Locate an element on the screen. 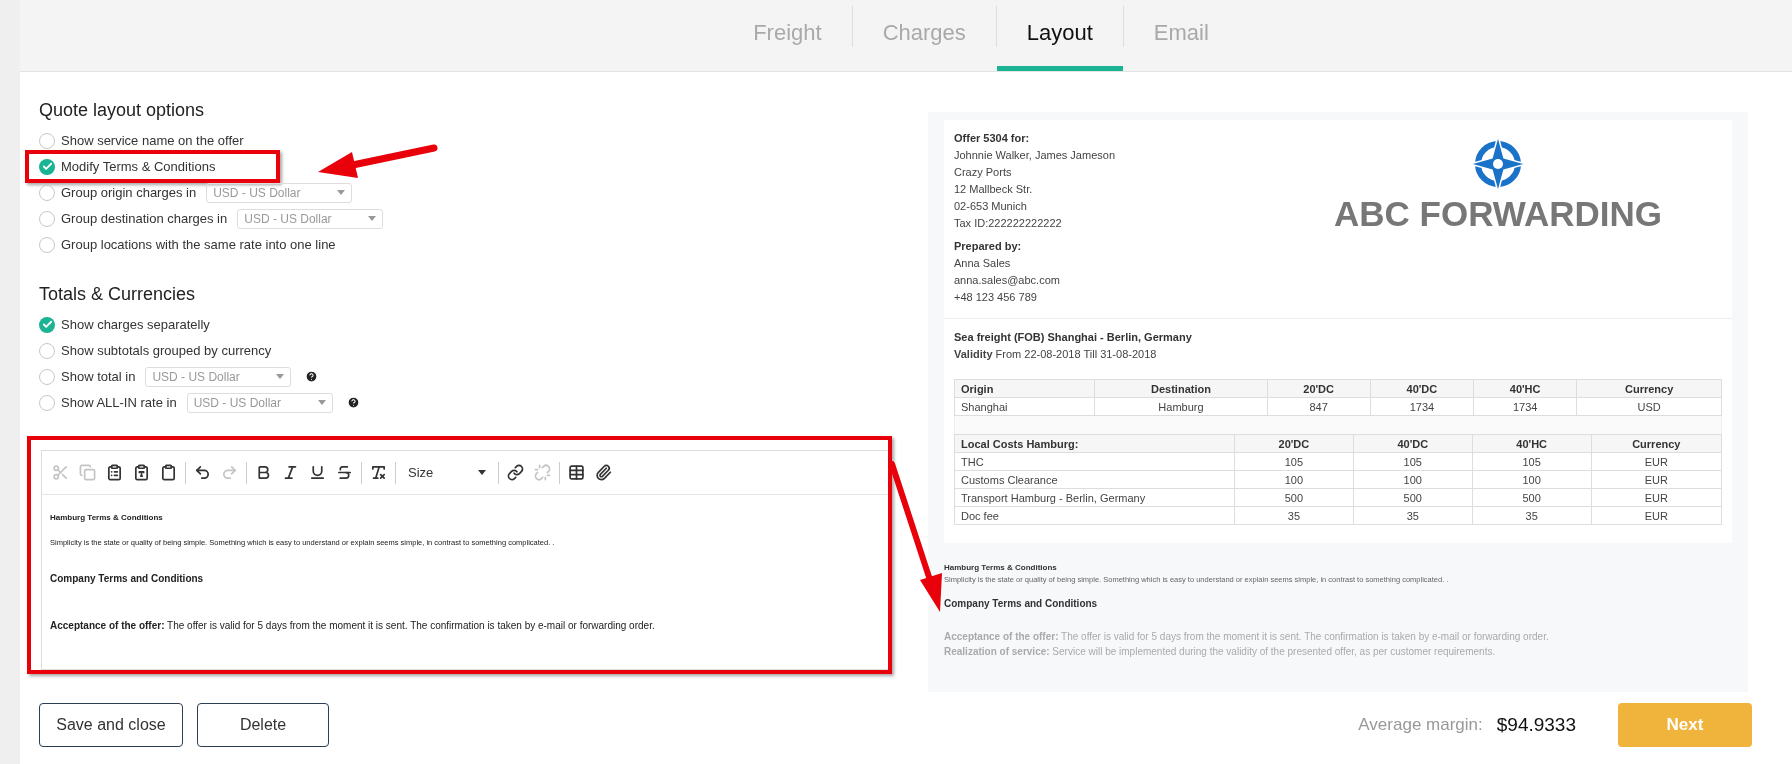  table-cell: Hamburg is located at coordinates (1180, 406).